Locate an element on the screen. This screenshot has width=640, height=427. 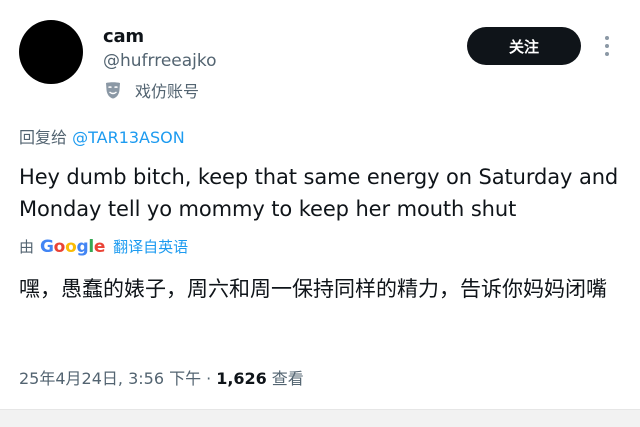
reply-target-link: @TAR13ASON is located at coordinates (128, 137).